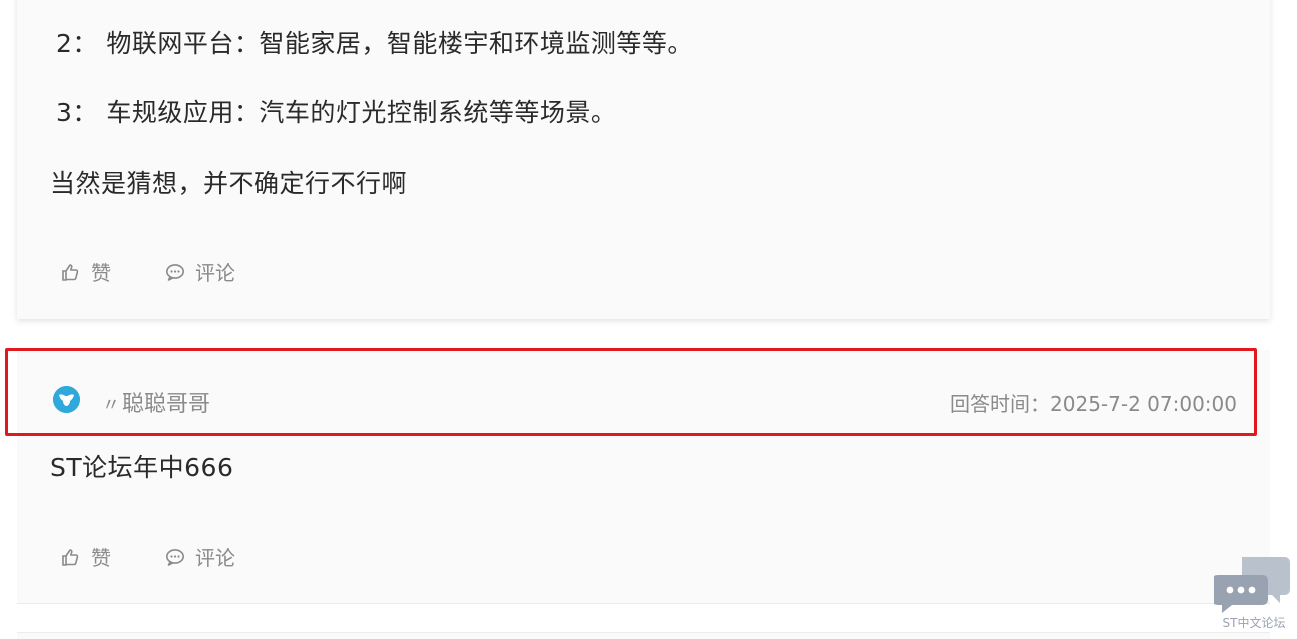 The height and width of the screenshot is (639, 1297). What do you see at coordinates (374, 43) in the screenshot?
I see `answer-text-line: 2： 物联网平台：智能家居，智能楼宇和环境监测等等。` at bounding box center [374, 43].